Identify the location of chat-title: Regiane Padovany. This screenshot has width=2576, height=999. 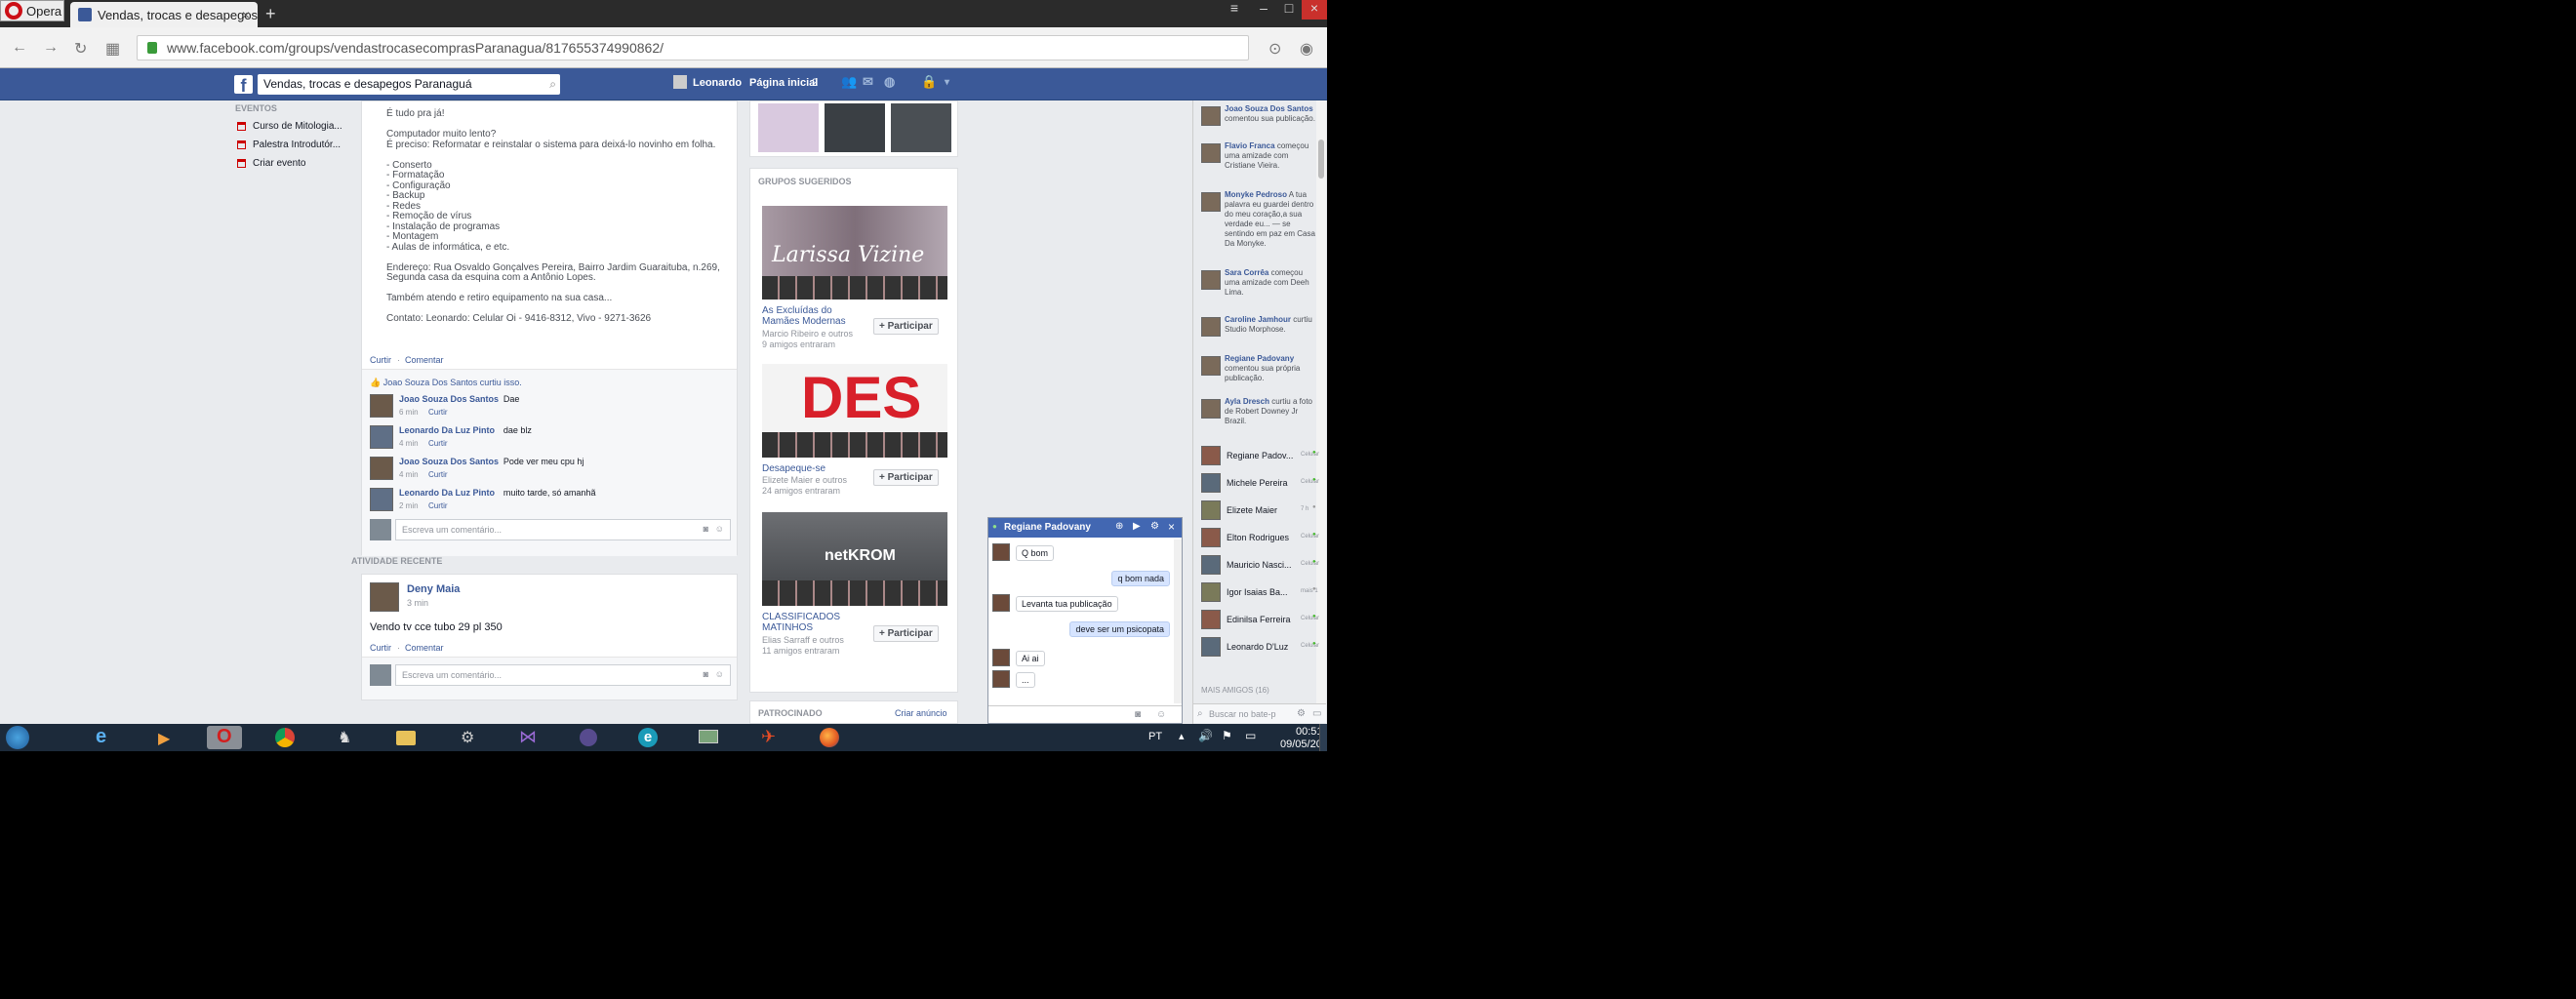
(1047, 527).